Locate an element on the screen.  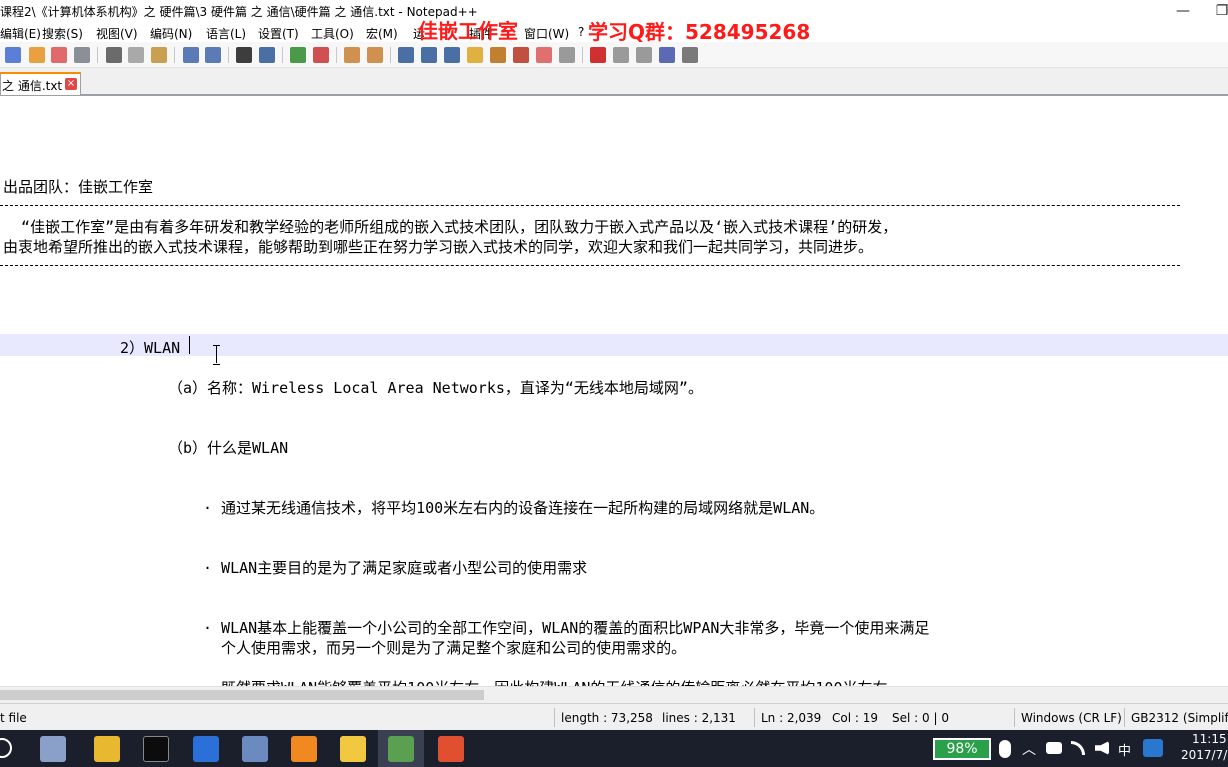
tab-bar: 之 通信.txt × is located at coordinates (614, 82).